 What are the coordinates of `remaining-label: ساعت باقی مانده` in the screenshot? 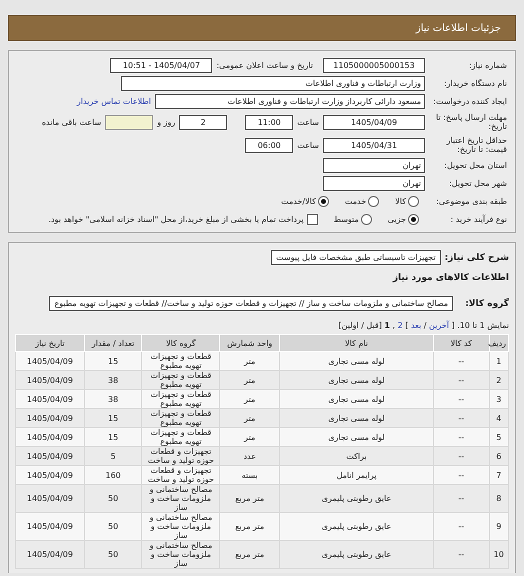 It's located at (72, 122).